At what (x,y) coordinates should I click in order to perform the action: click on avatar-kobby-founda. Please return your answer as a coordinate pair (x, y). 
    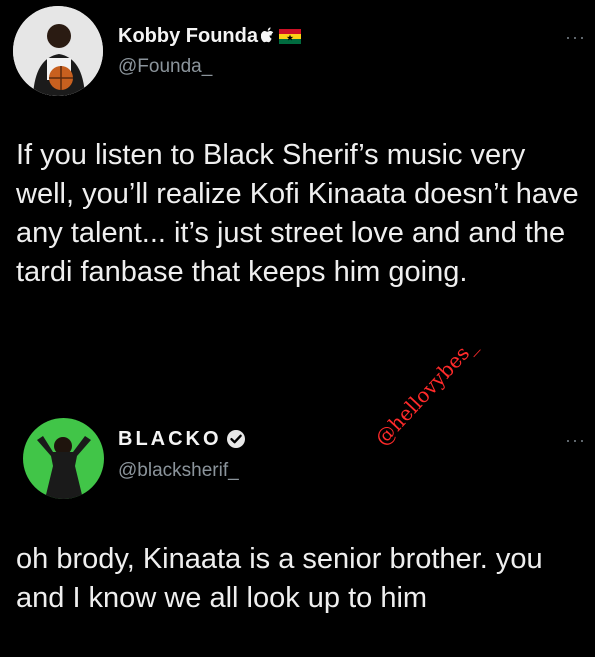
    Looking at the image, I should click on (58, 51).